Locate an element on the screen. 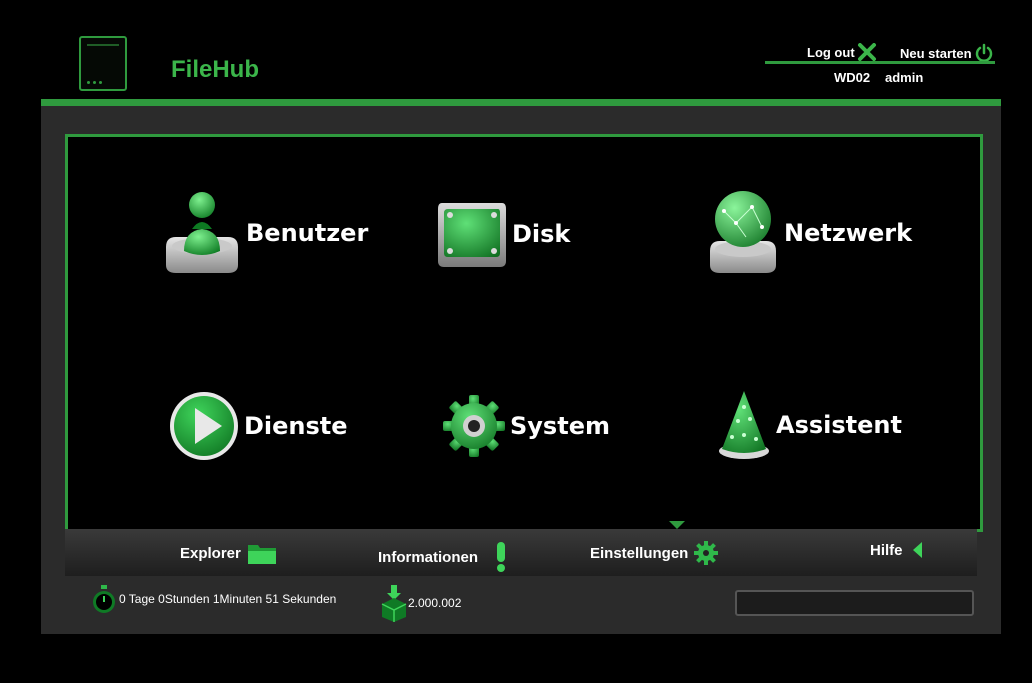 This screenshot has height=683, width=1032. gear-icon is located at coordinates (474, 426).